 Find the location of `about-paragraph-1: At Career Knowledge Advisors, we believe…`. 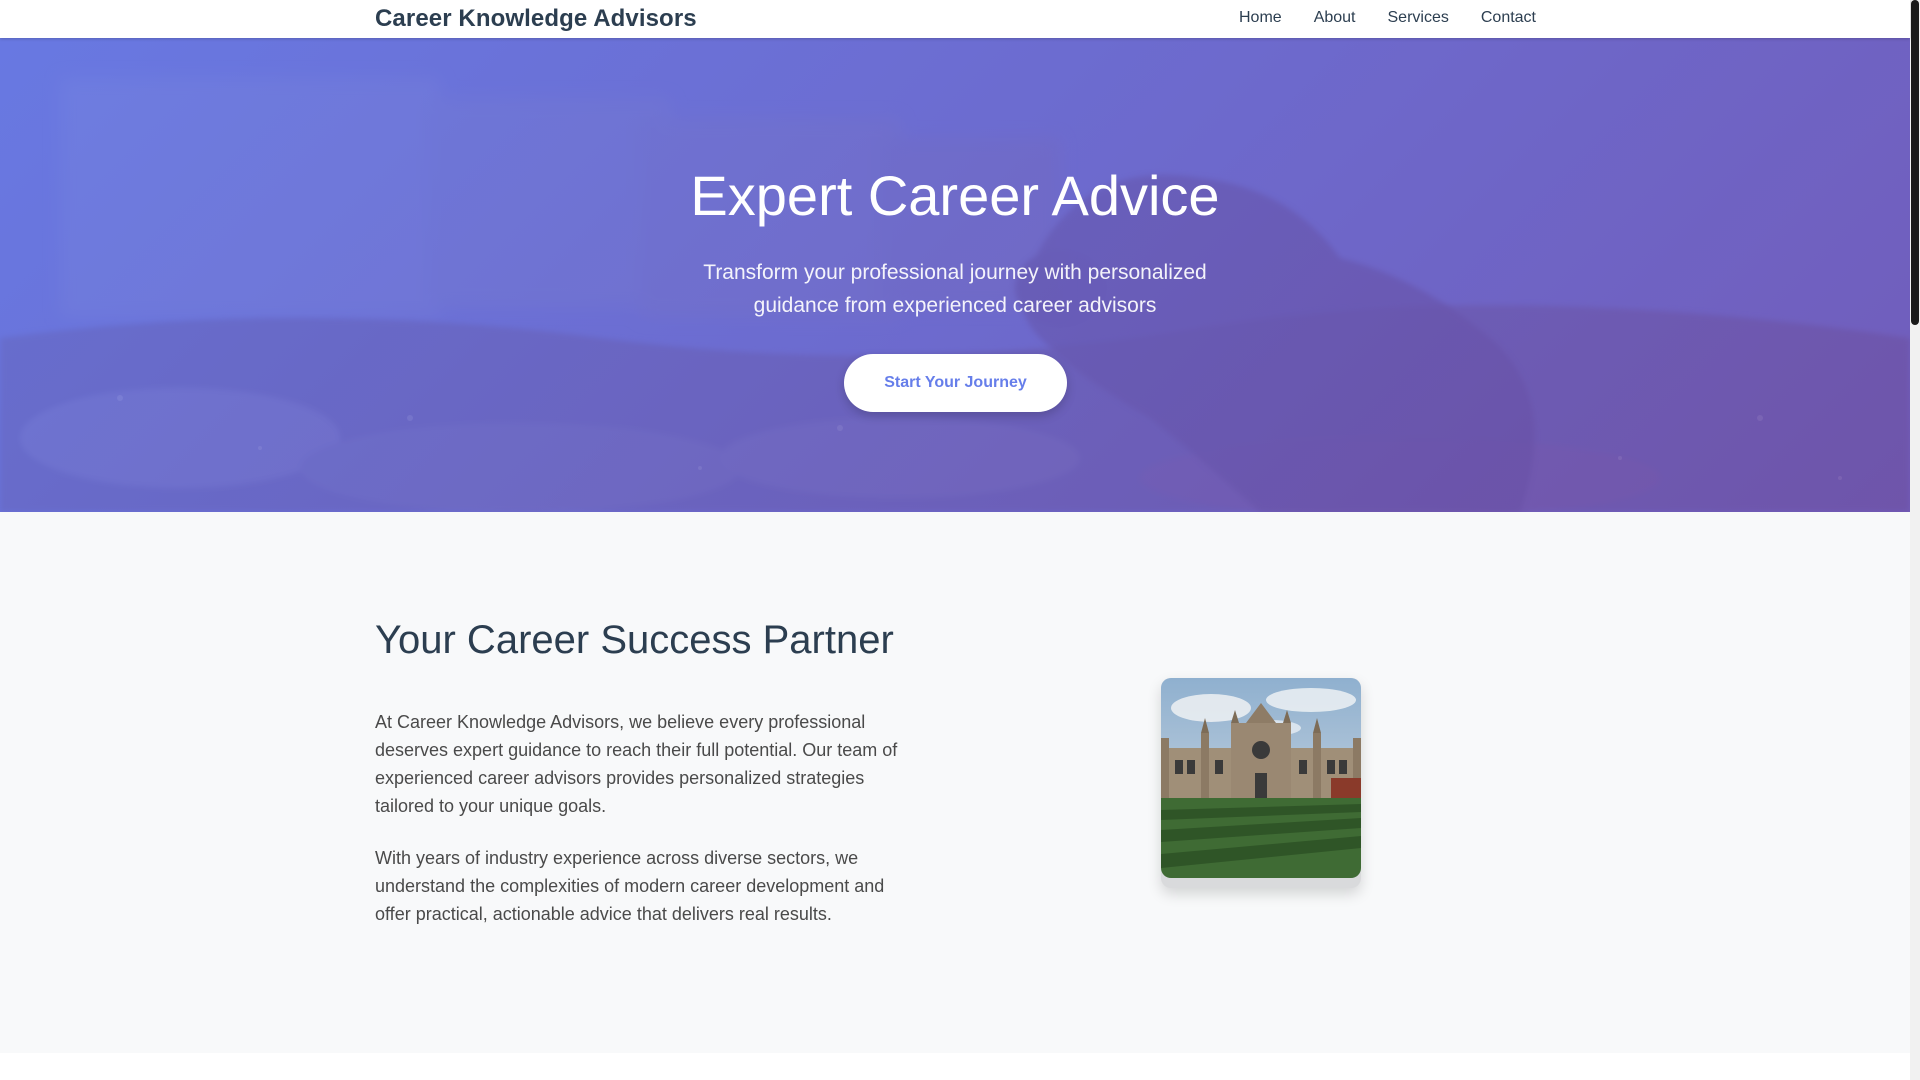

about-paragraph-1: At Career Knowledge Advisors, we believe… is located at coordinates (636, 764).